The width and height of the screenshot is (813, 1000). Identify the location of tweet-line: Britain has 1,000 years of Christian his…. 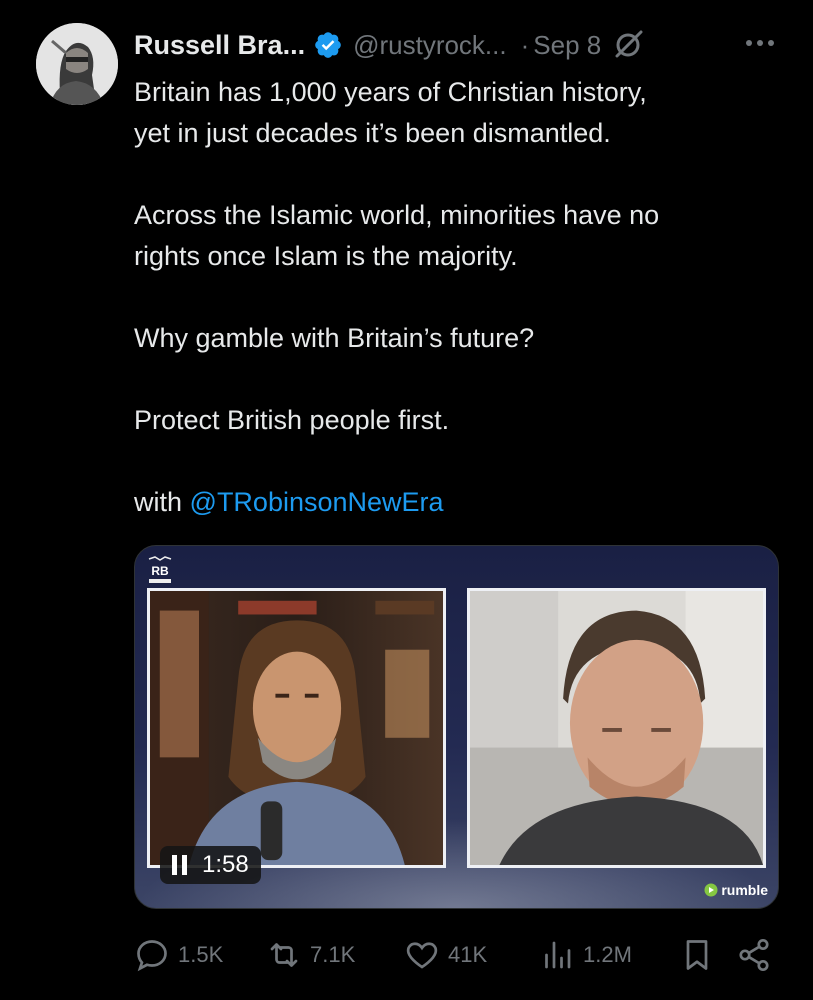
(390, 92).